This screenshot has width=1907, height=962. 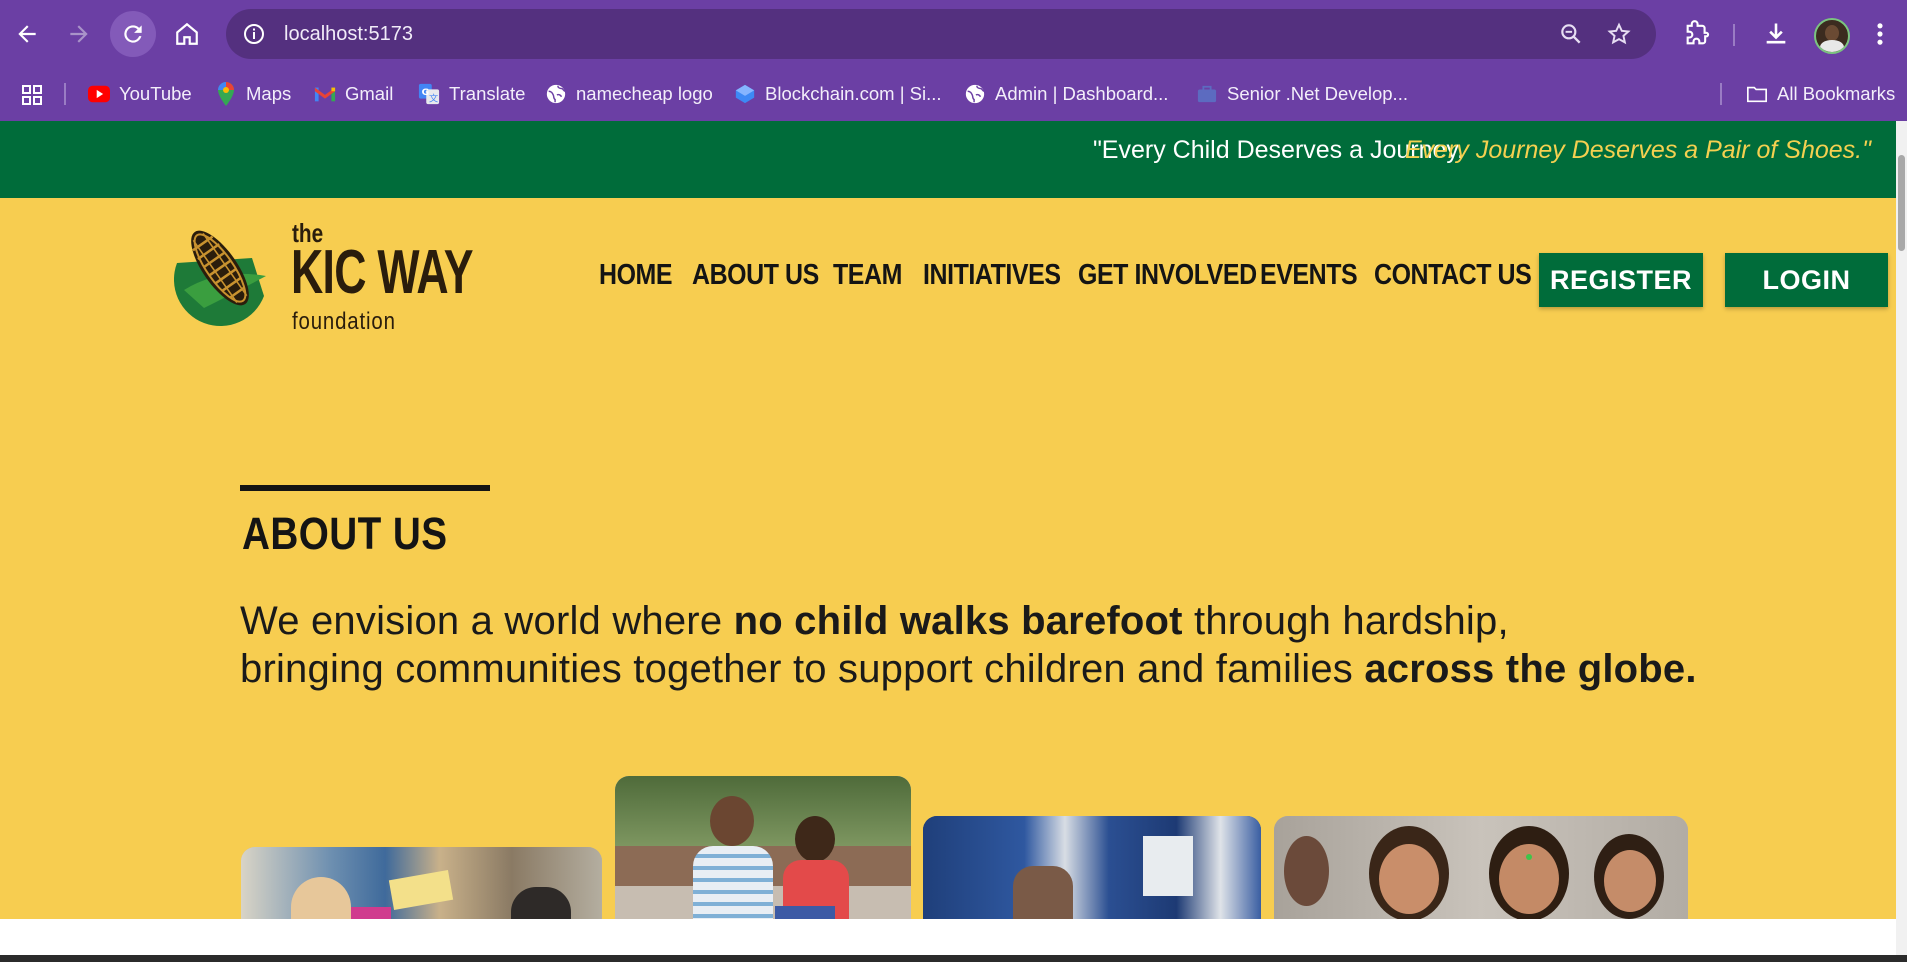 What do you see at coordinates (253, 94) in the screenshot?
I see `bookmark-maps: Maps` at bounding box center [253, 94].